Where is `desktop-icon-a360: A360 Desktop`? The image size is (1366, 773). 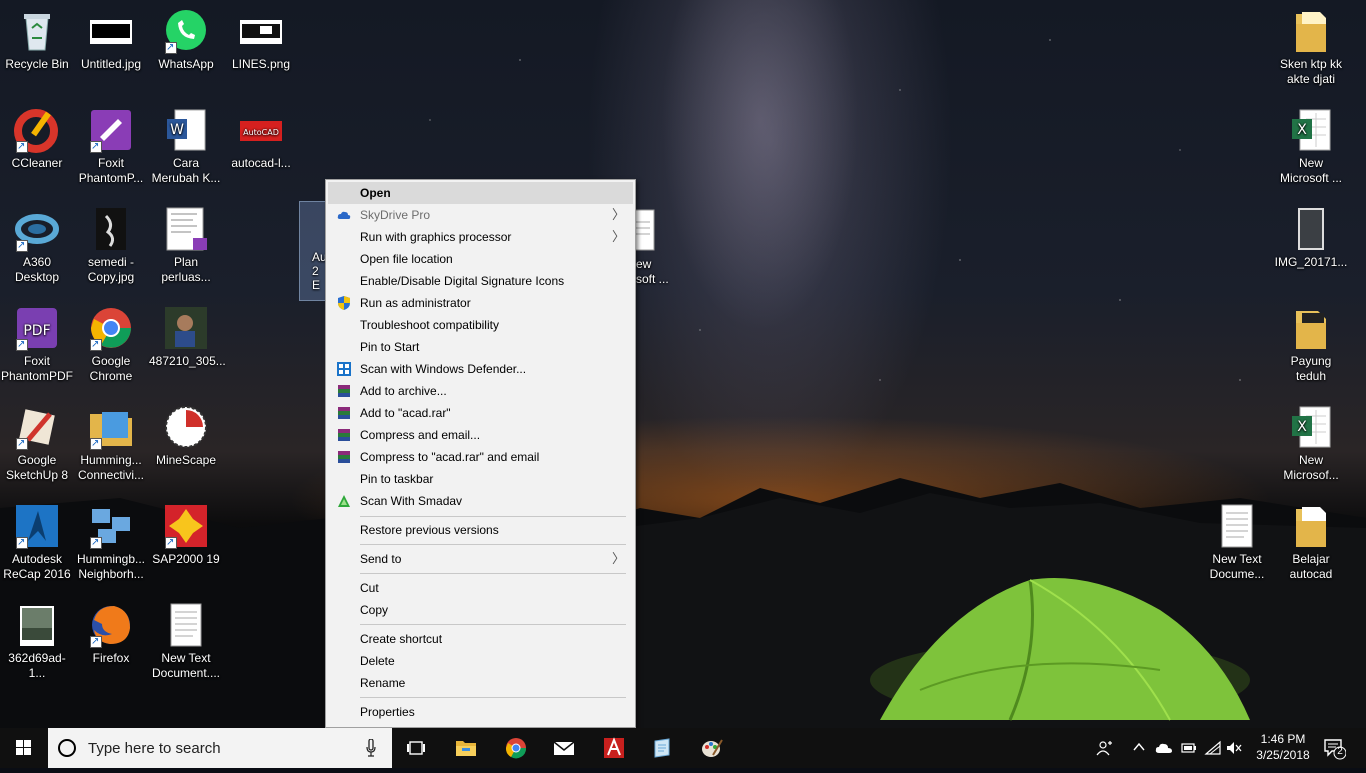
desktop-icon-a360: A360 Desktop is located at coordinates (37, 243).